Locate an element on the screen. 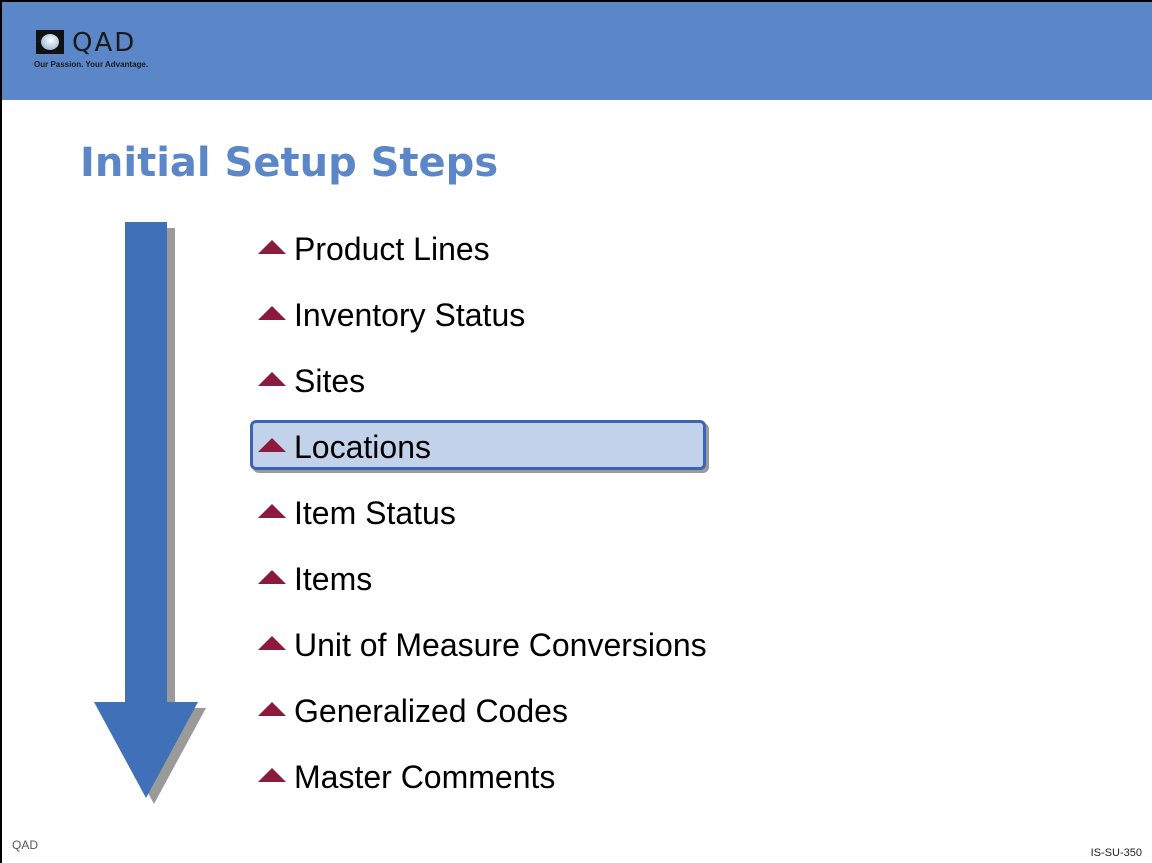 The image size is (1152, 863). step-label: Inventory Status is located at coordinates (410, 315).